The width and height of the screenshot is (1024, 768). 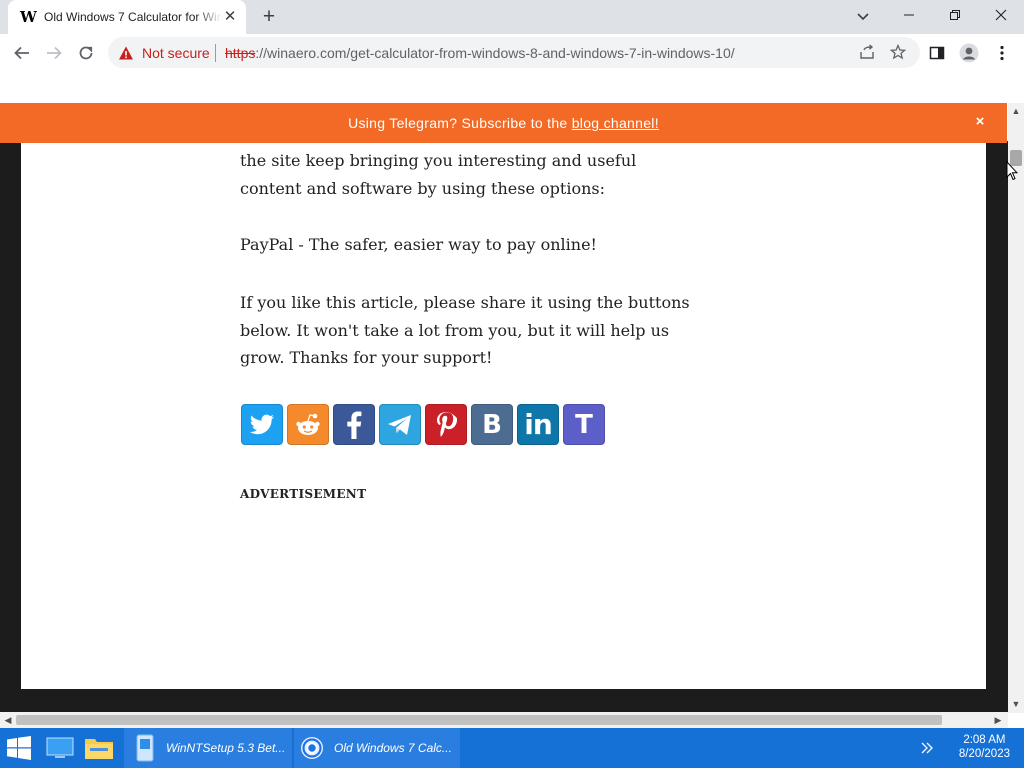 I want to click on share-buttons: B in T, so click(x=423, y=424).